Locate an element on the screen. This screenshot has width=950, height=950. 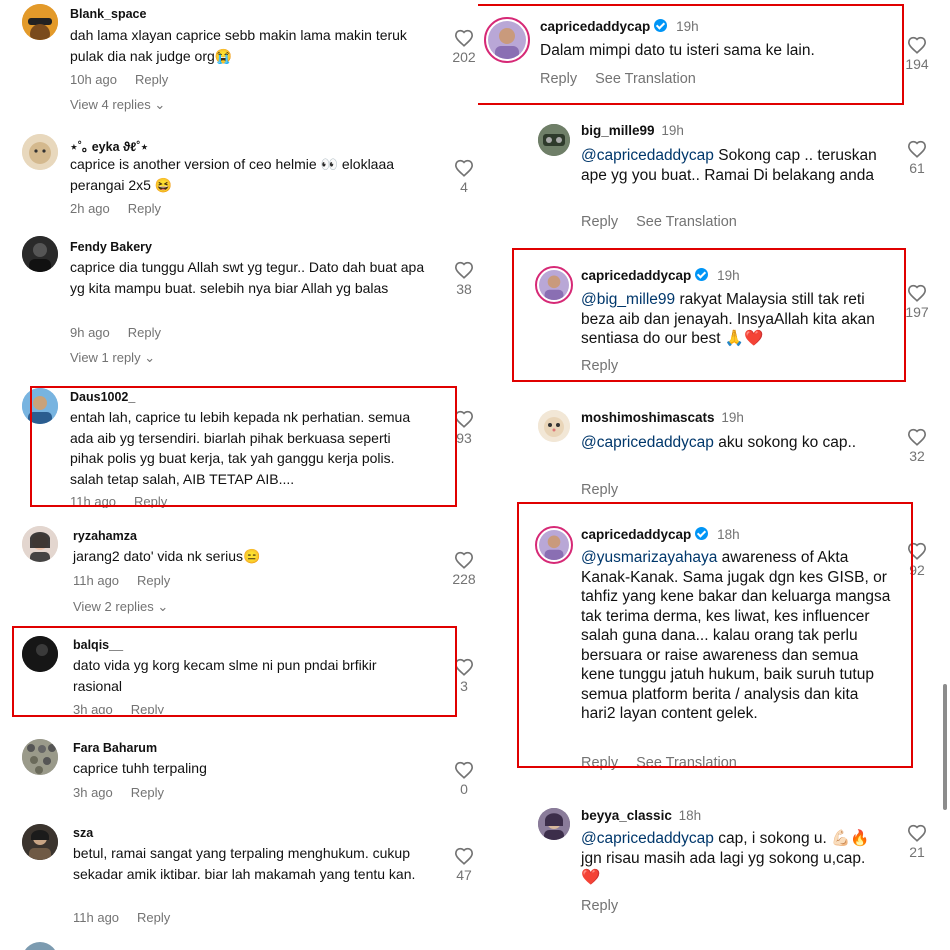
mention-link: @yusmarizayahaya is located at coordinates (649, 557).